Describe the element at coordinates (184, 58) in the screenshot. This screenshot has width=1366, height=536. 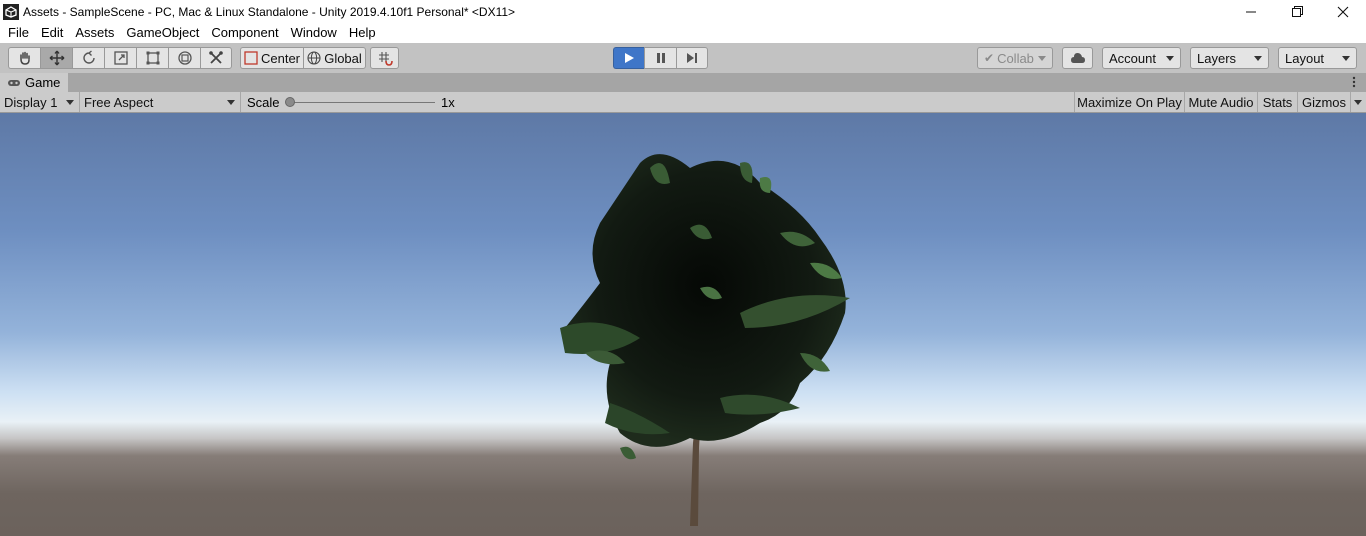
I see `transform-tool-icon` at that location.